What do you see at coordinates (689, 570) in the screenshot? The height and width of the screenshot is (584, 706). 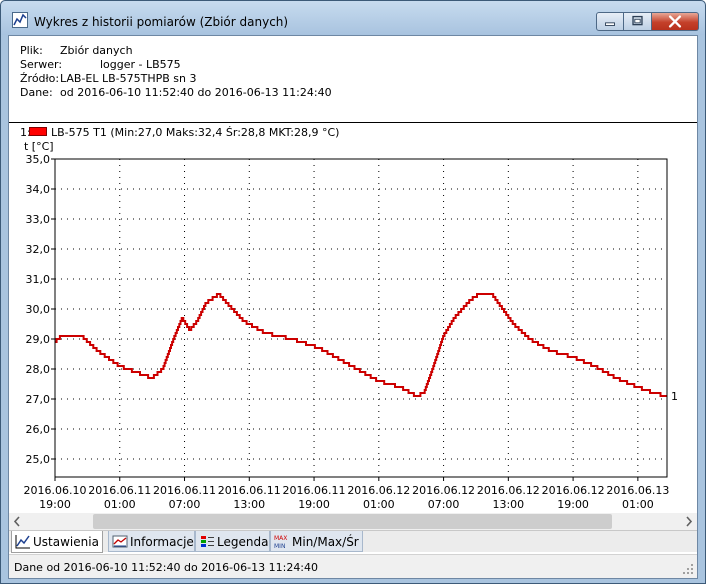 I see `resize-grip-icon` at bounding box center [689, 570].